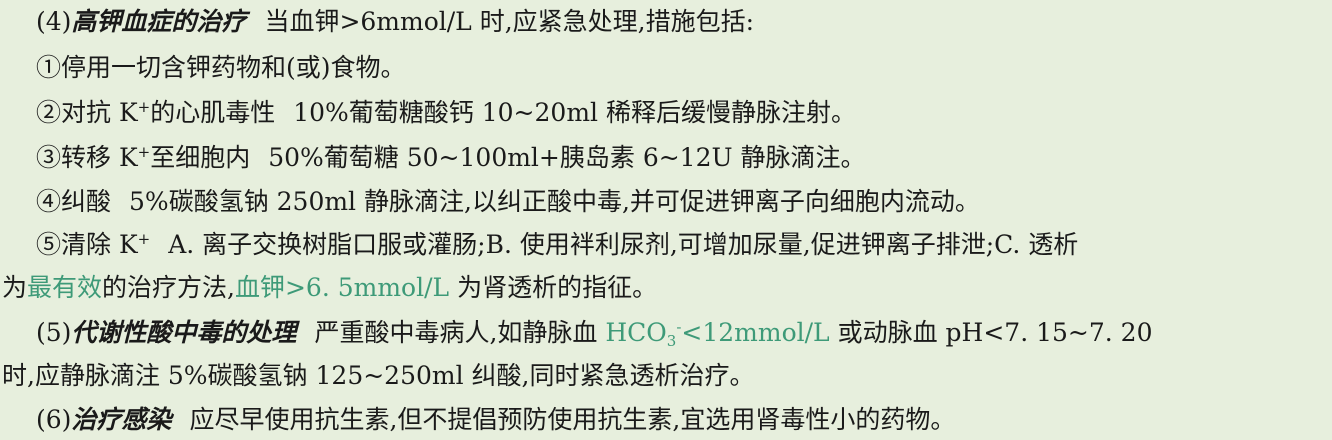  What do you see at coordinates (144, 152) in the screenshot?
I see `item-3-superscript: +` at bounding box center [144, 152].